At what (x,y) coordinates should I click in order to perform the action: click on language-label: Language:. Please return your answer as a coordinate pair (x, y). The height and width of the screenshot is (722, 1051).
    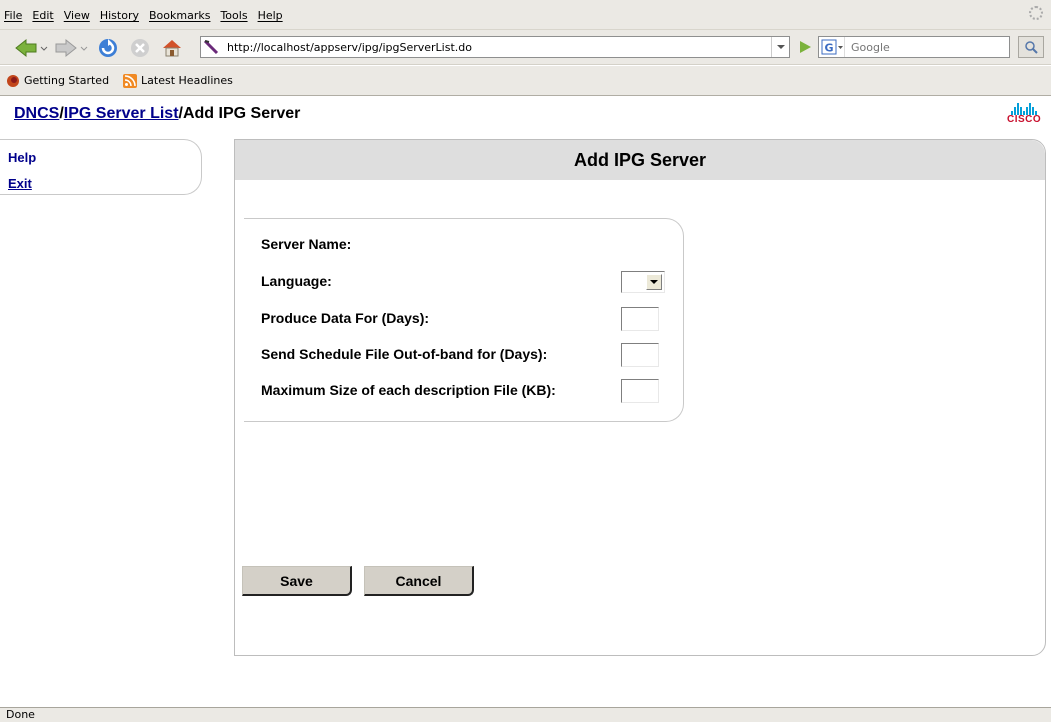
    Looking at the image, I should click on (296, 281).